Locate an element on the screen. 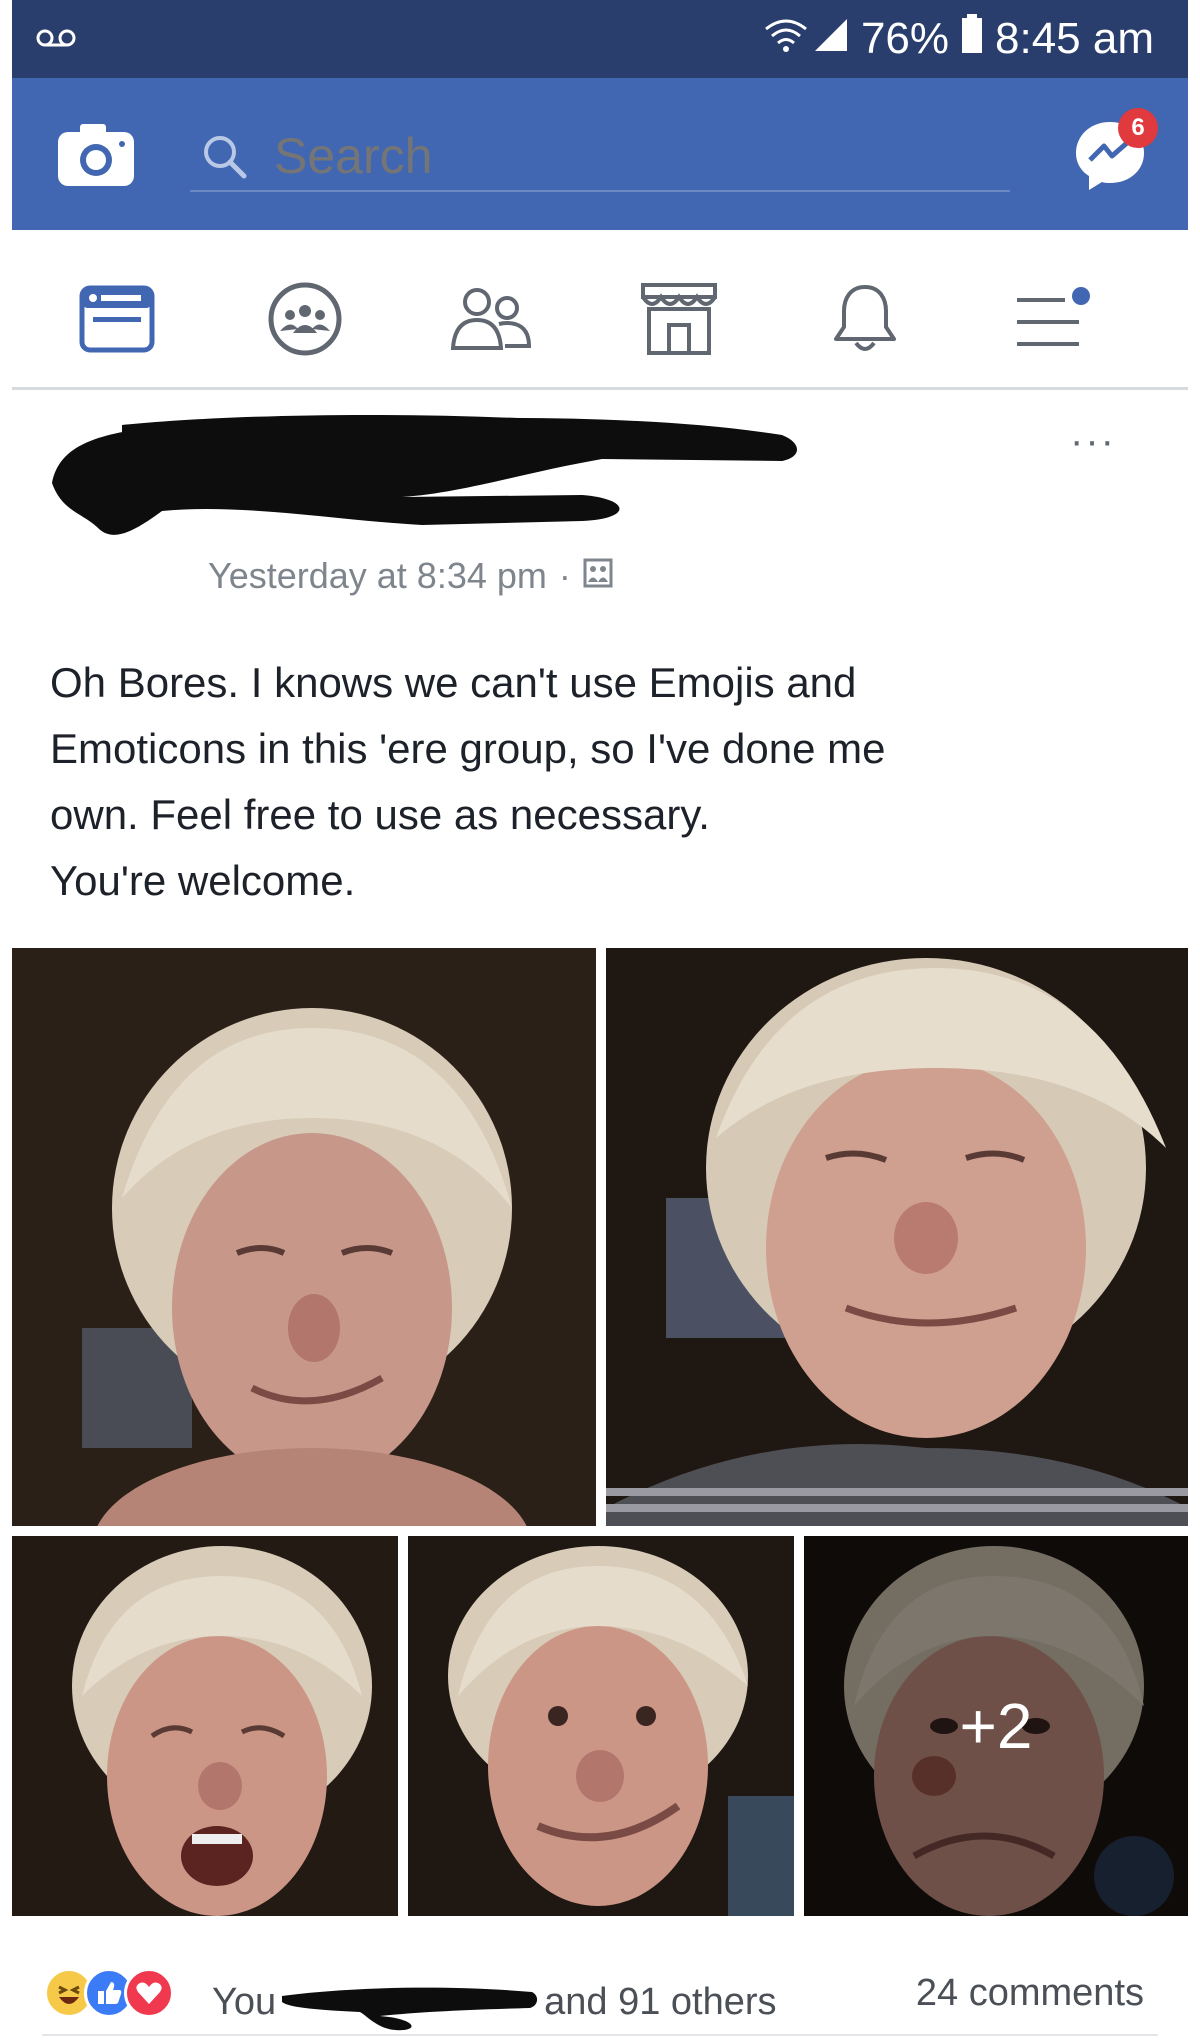 The image size is (1200, 2042). search-bar is located at coordinates (600, 157).